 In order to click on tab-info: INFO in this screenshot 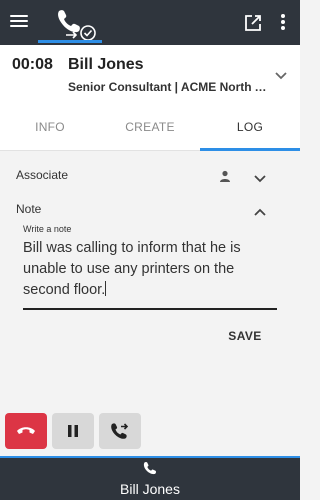, I will do `click(50, 126)`.